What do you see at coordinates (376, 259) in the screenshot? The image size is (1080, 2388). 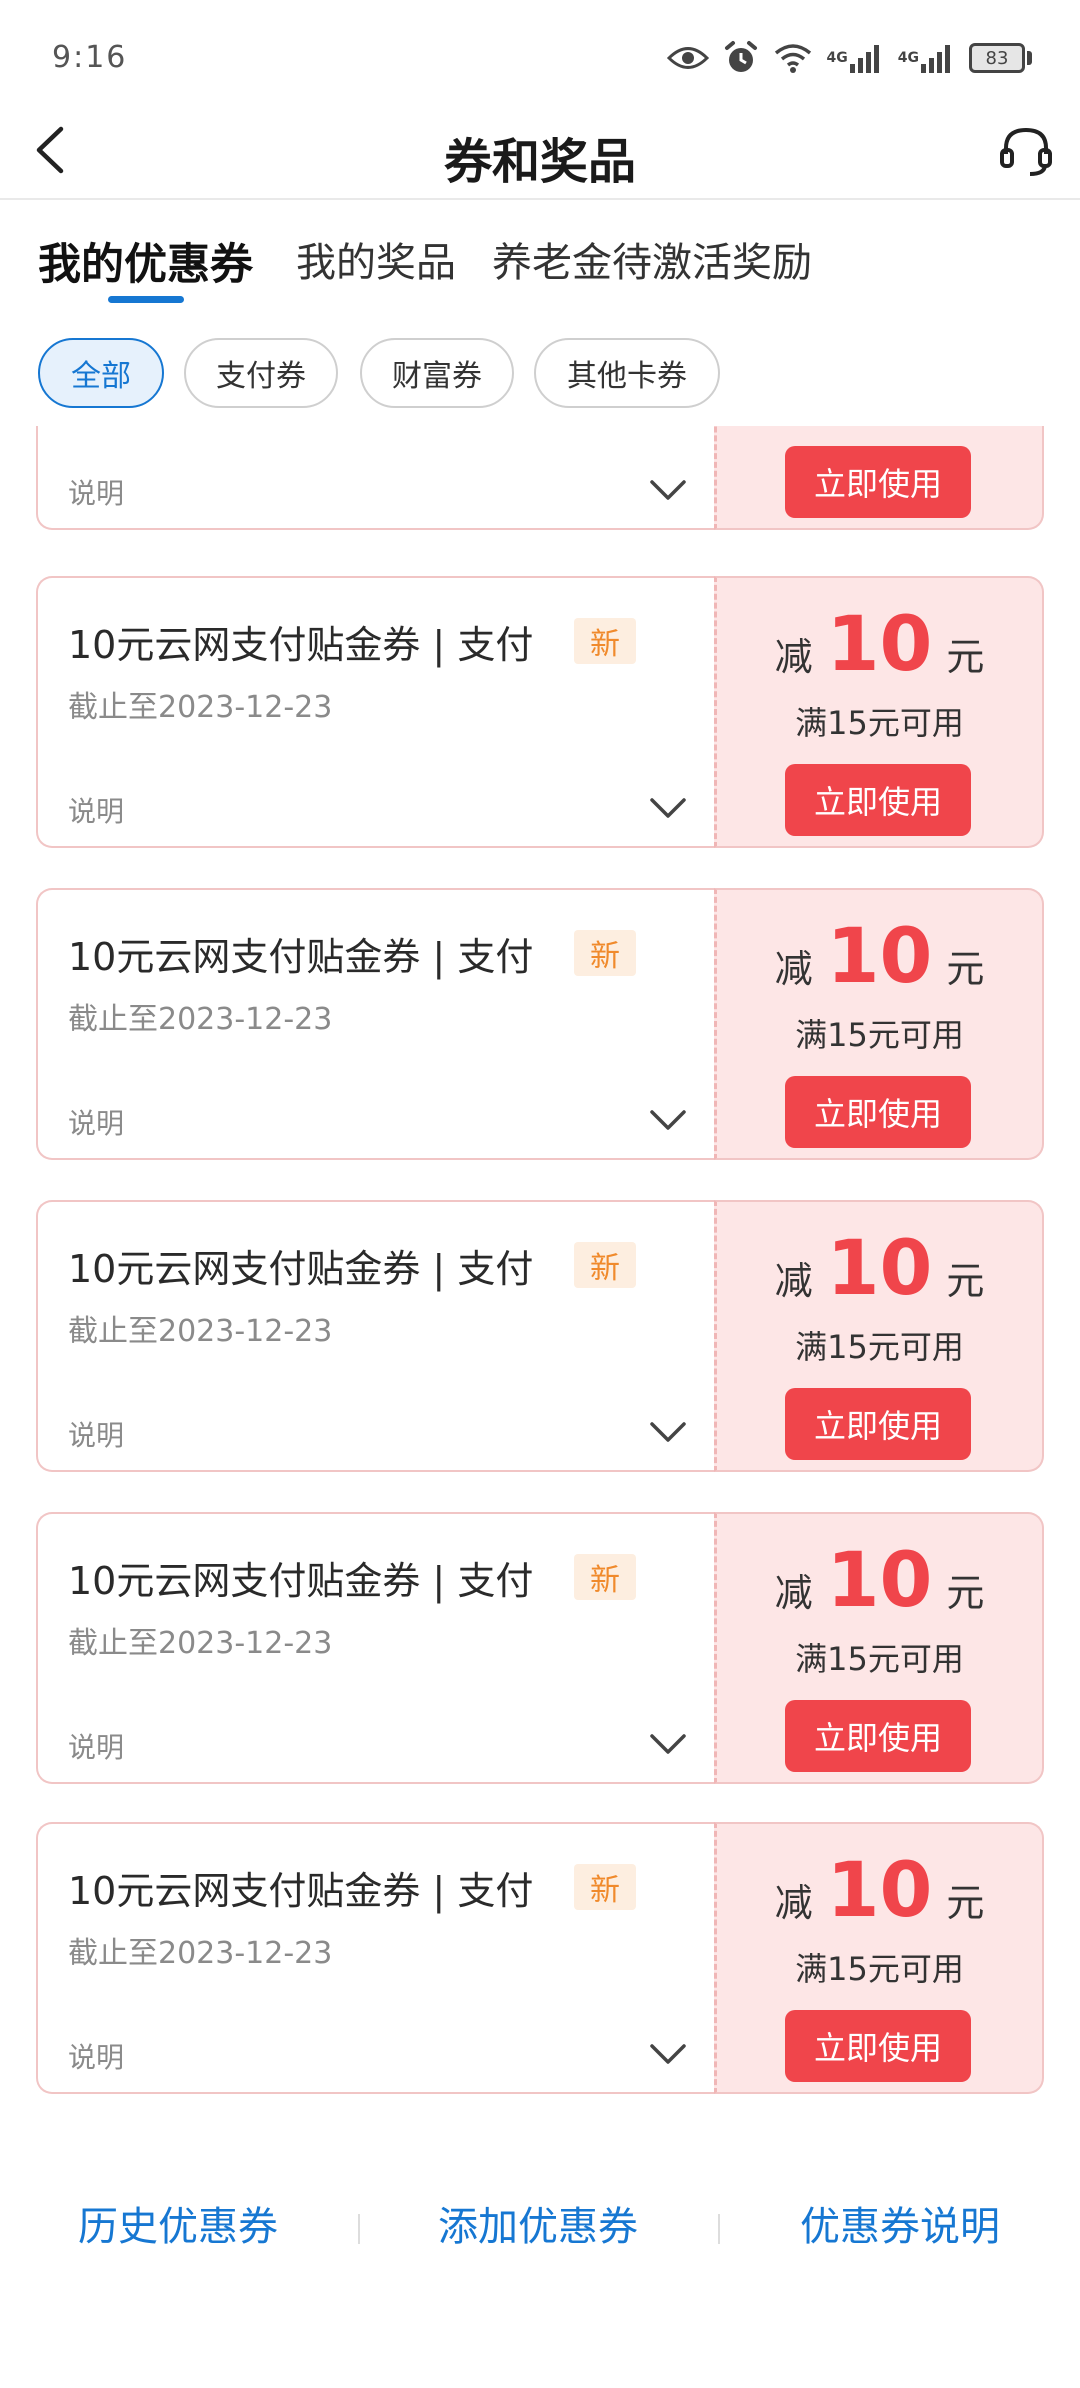 I see `tab-my-prizes: 我的奖品` at bounding box center [376, 259].